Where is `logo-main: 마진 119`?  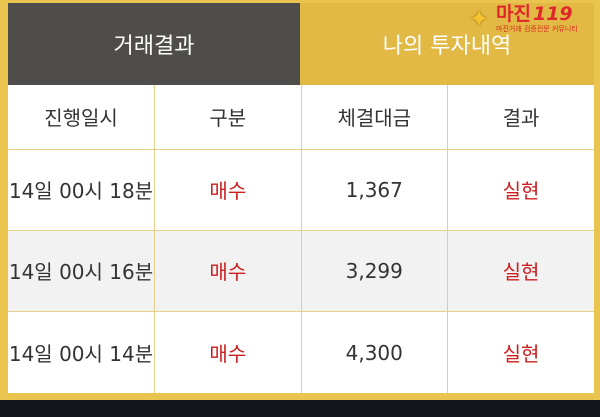 logo-main: 마진 119 is located at coordinates (537, 14).